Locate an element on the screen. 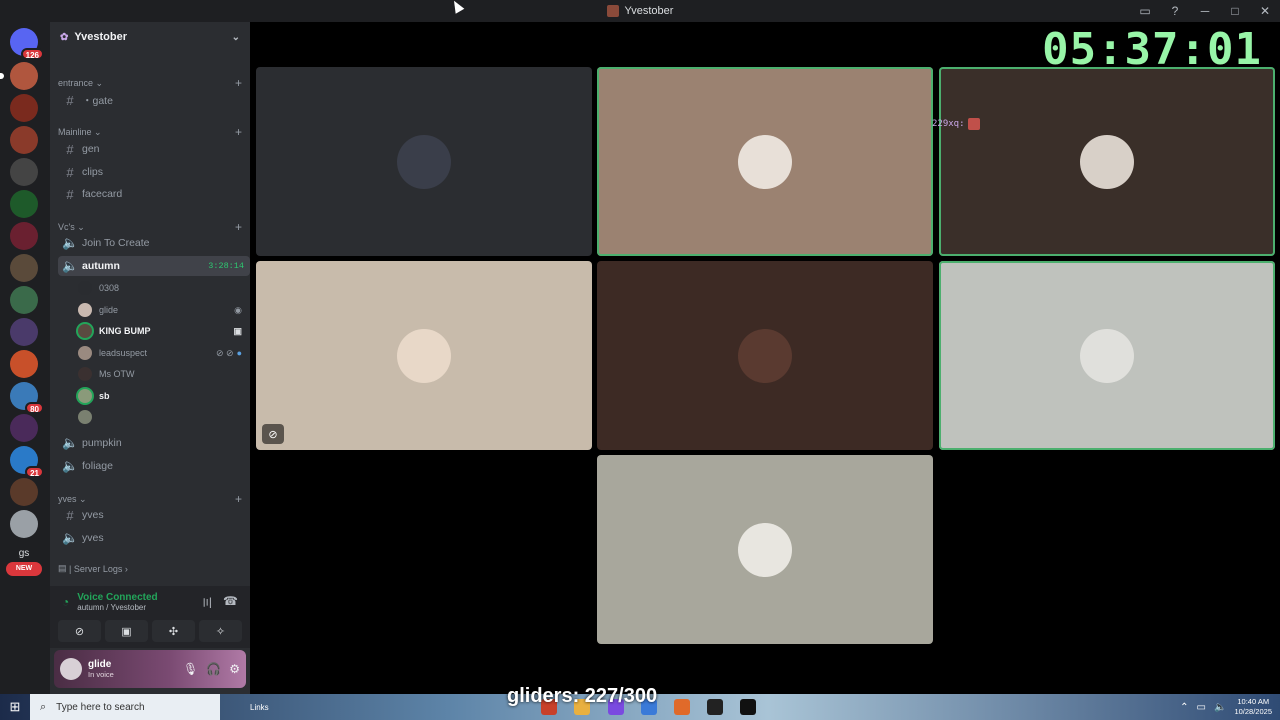 The width and height of the screenshot is (1280, 720). taskbar-search: ⌕ Type here to search is located at coordinates (125, 707).